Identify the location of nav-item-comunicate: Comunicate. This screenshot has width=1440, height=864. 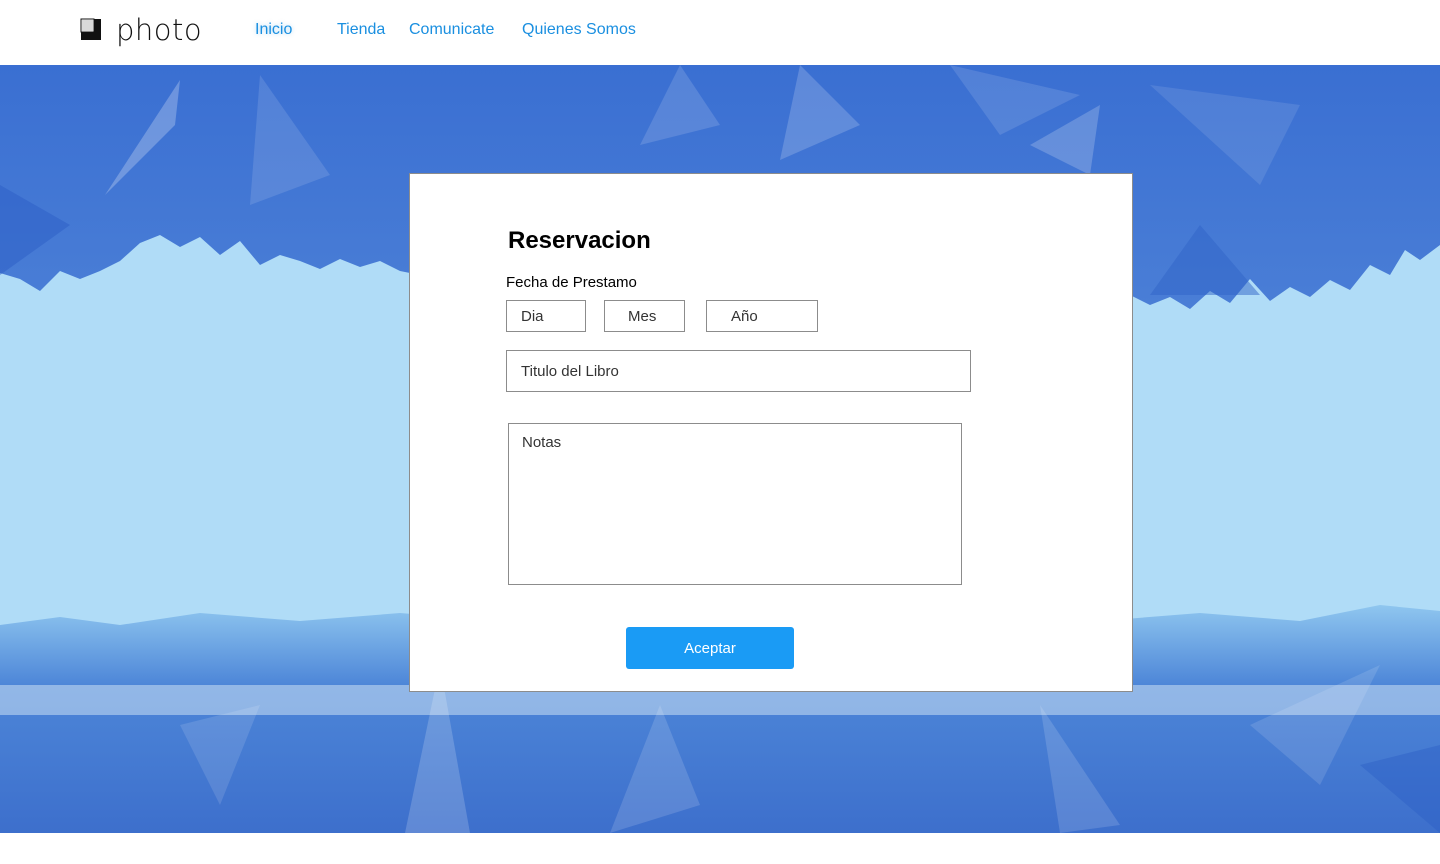
(451, 30).